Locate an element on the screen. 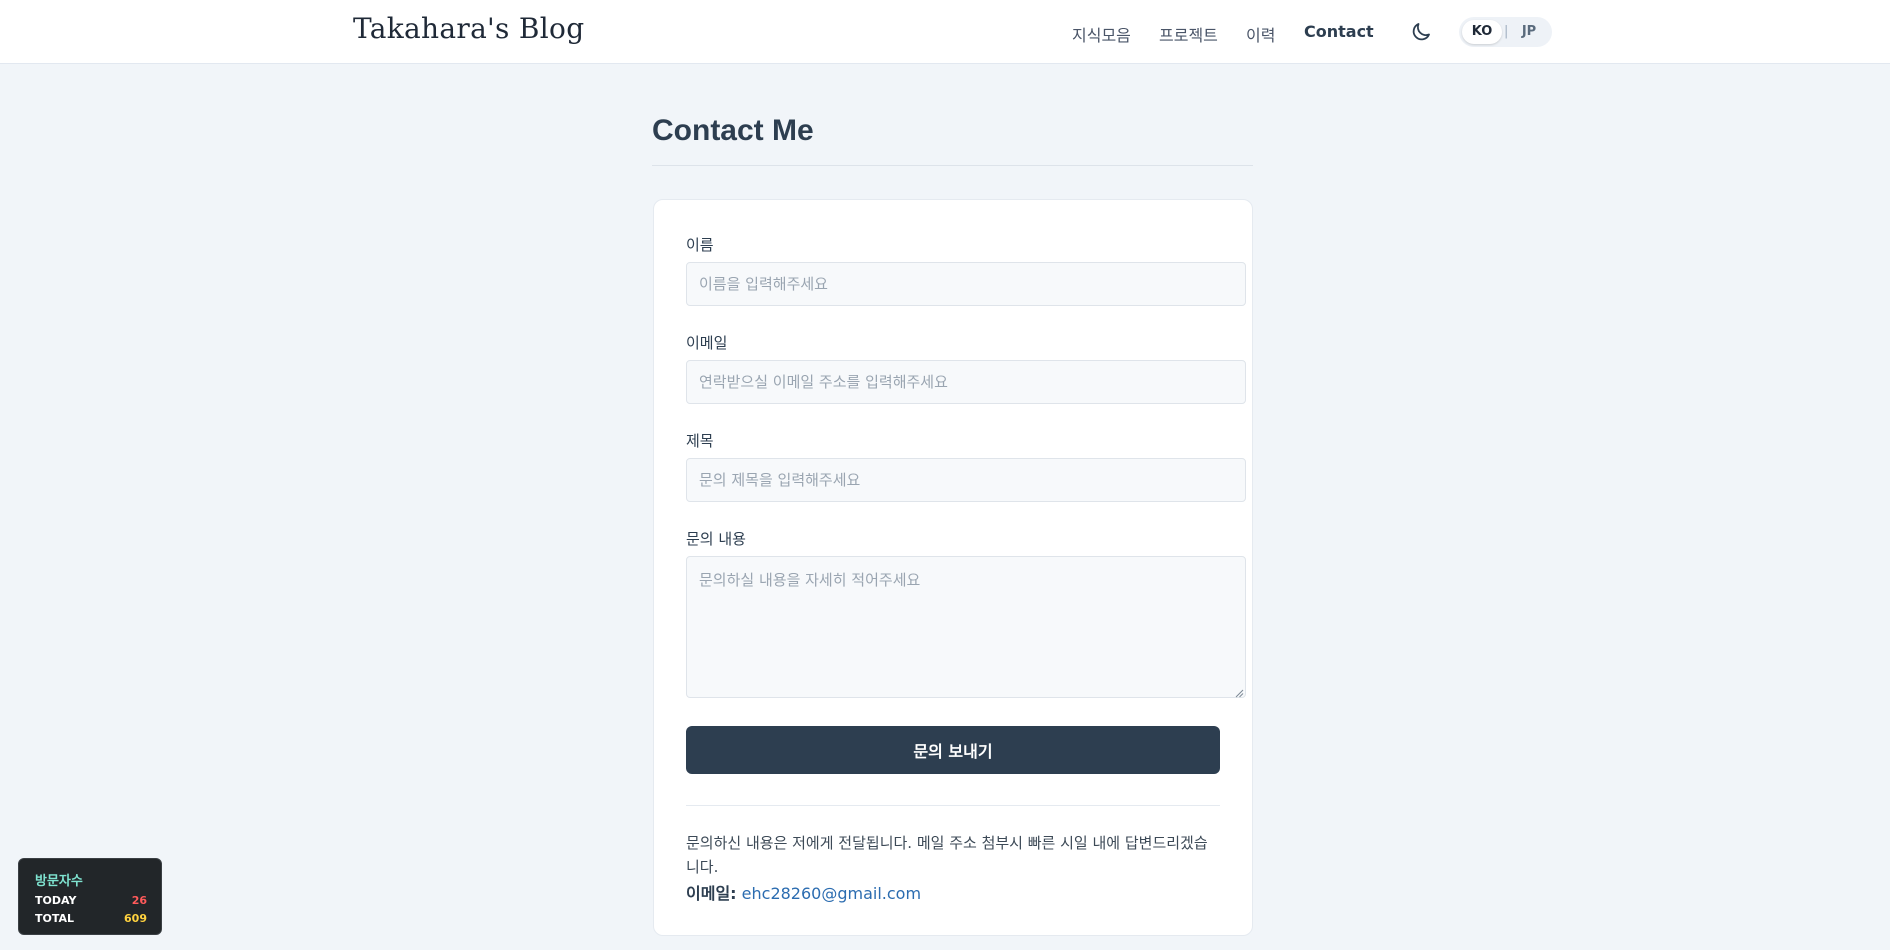  nav-resume: 이력 is located at coordinates (1260, 34).